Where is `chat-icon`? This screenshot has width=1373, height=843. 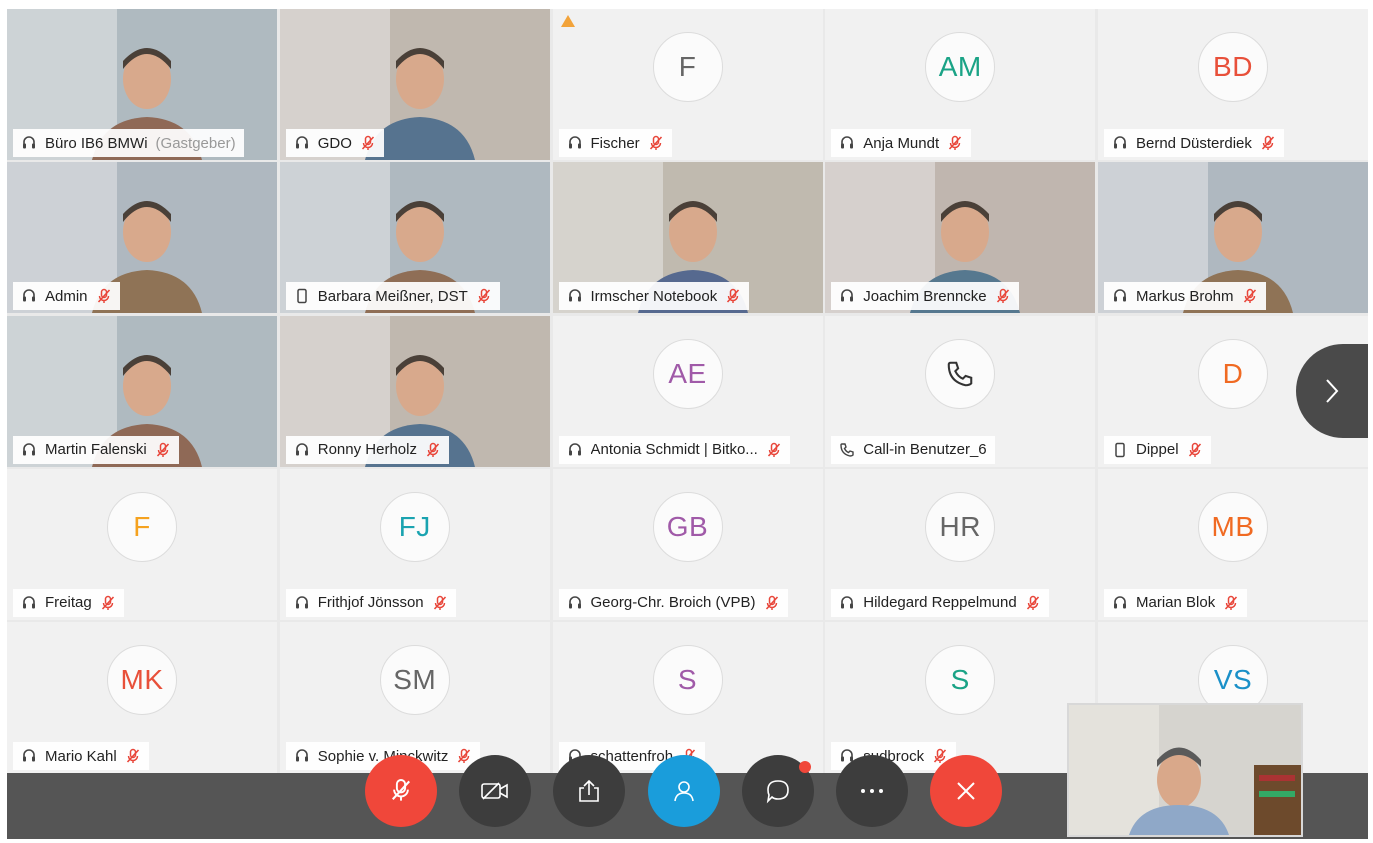
chat-icon is located at coordinates (778, 791).